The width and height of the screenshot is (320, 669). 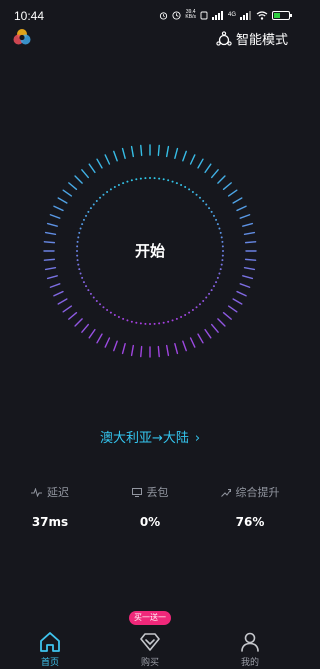 What do you see at coordinates (150, 250) in the screenshot?
I see `start-button: 开始` at bounding box center [150, 250].